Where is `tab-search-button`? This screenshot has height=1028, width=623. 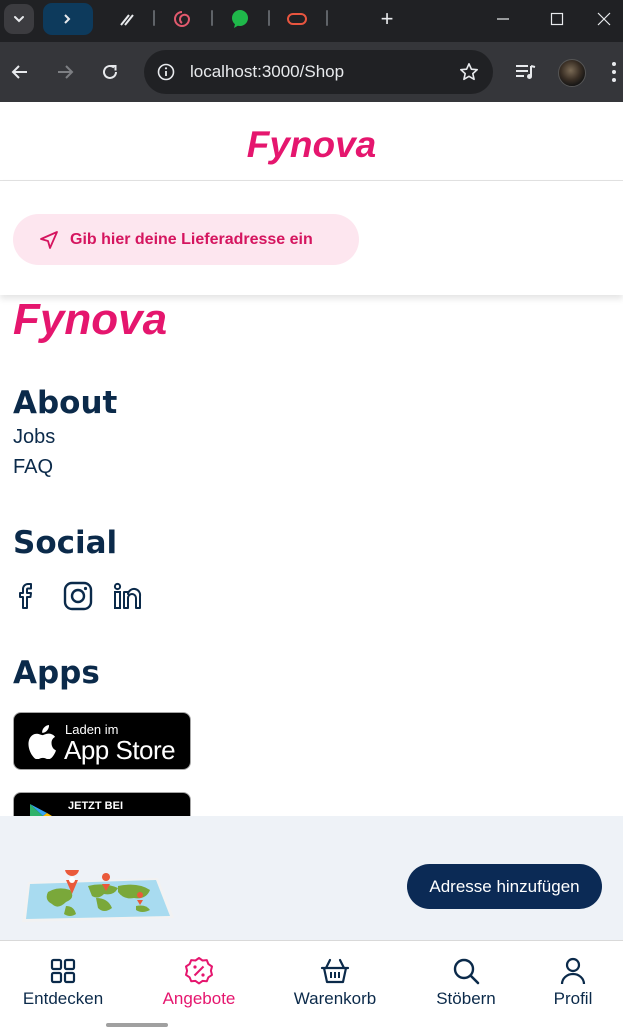
tab-search-button is located at coordinates (19, 19).